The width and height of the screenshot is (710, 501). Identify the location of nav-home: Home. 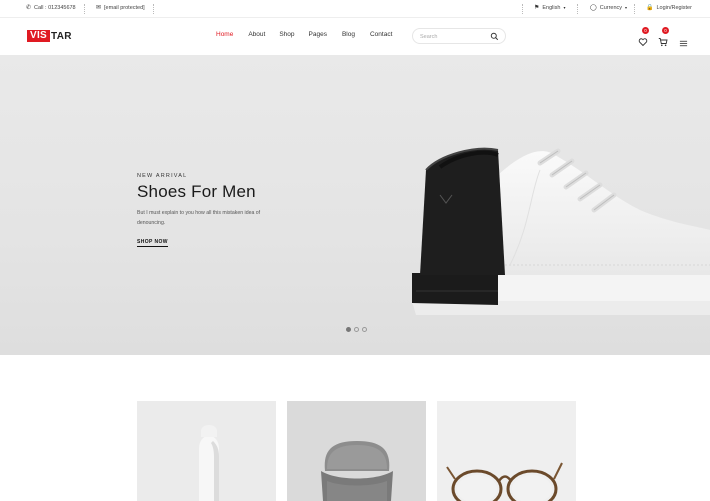
(224, 34).